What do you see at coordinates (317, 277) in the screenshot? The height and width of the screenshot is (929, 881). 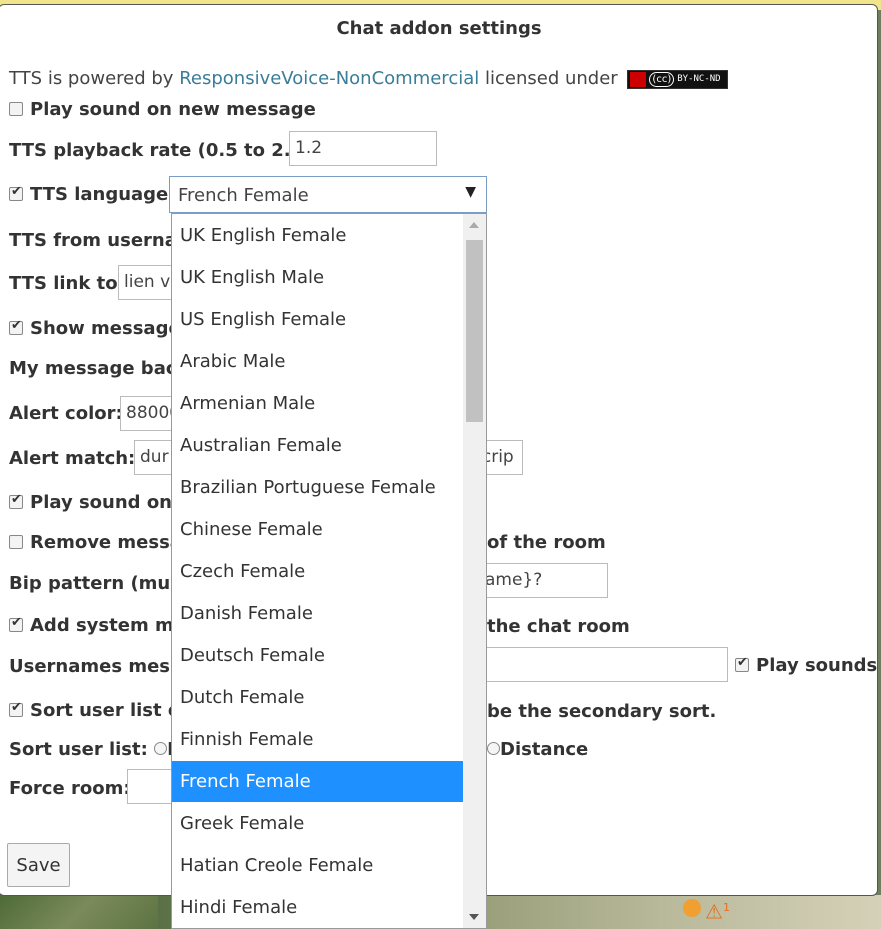 I see `dropdown-option: UK English Male` at bounding box center [317, 277].